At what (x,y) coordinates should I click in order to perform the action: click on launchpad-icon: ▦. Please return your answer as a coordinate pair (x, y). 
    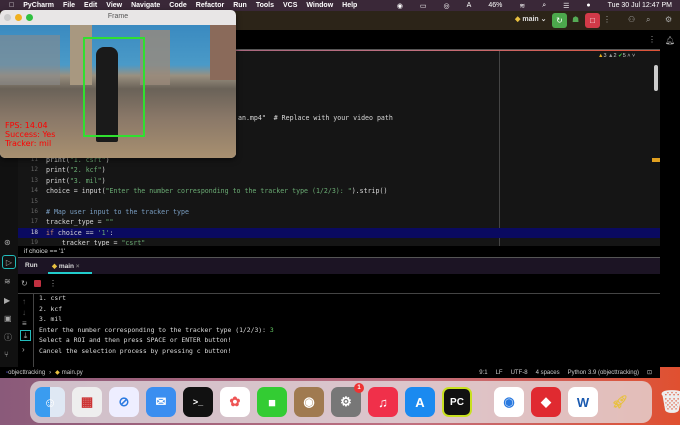
    Looking at the image, I should click on (87, 402).